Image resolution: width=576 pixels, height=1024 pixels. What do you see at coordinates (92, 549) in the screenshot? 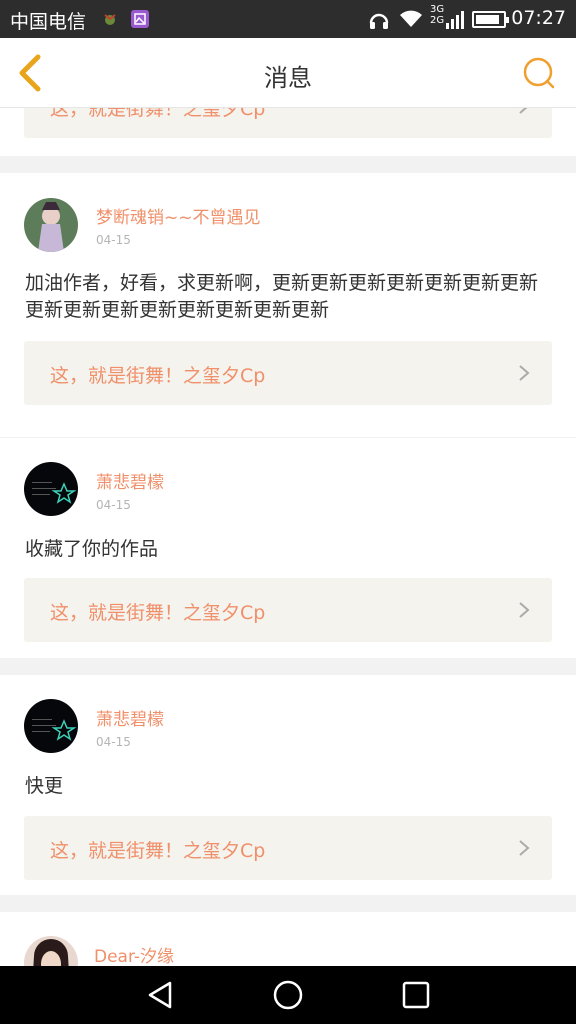
I see `message-text: 收藏了你的作品` at bounding box center [92, 549].